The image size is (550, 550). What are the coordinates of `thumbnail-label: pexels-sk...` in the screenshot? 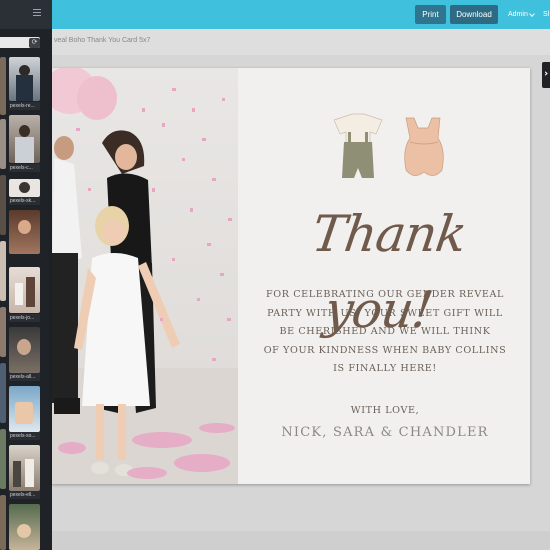 It's located at (24, 201).